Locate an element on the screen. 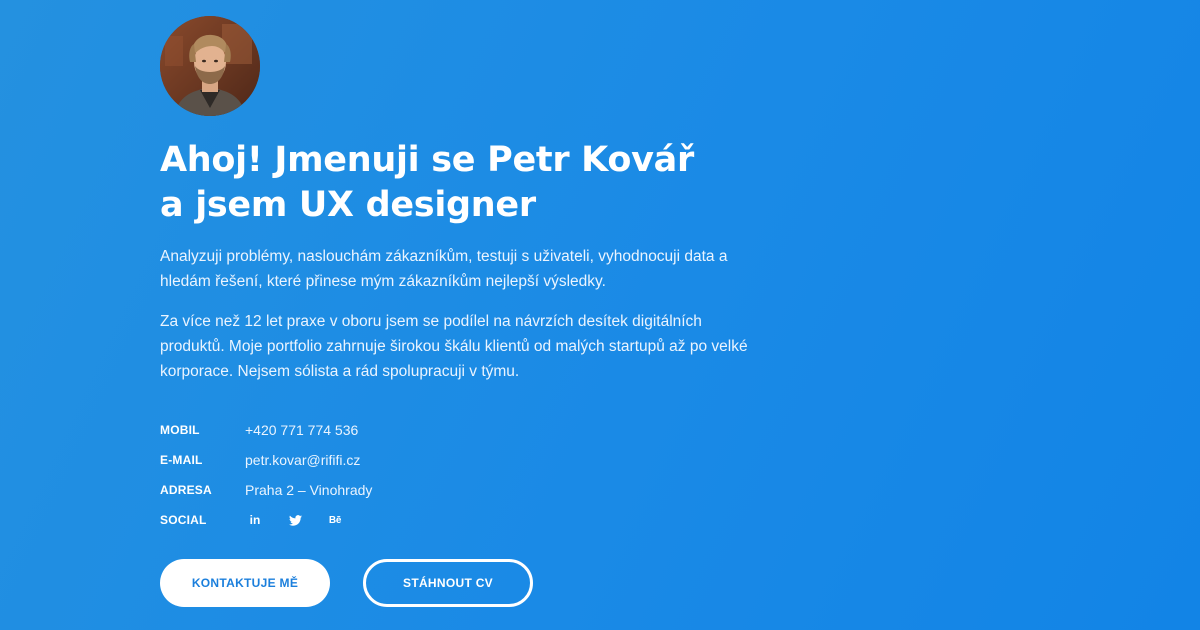  avatar is located at coordinates (210, 66).